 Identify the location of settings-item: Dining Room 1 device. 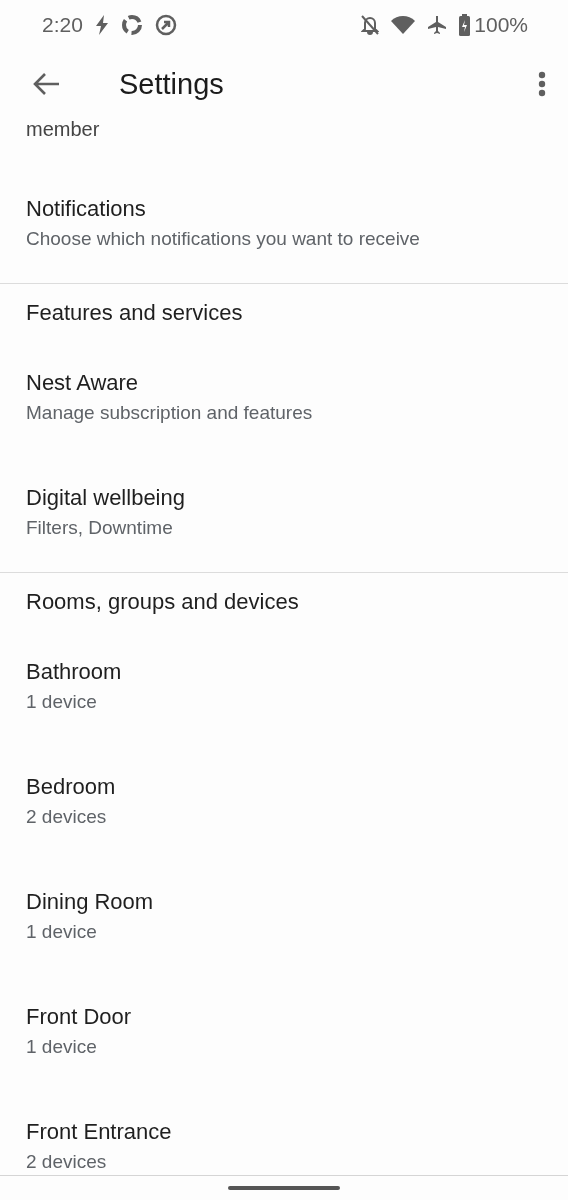
(284, 918).